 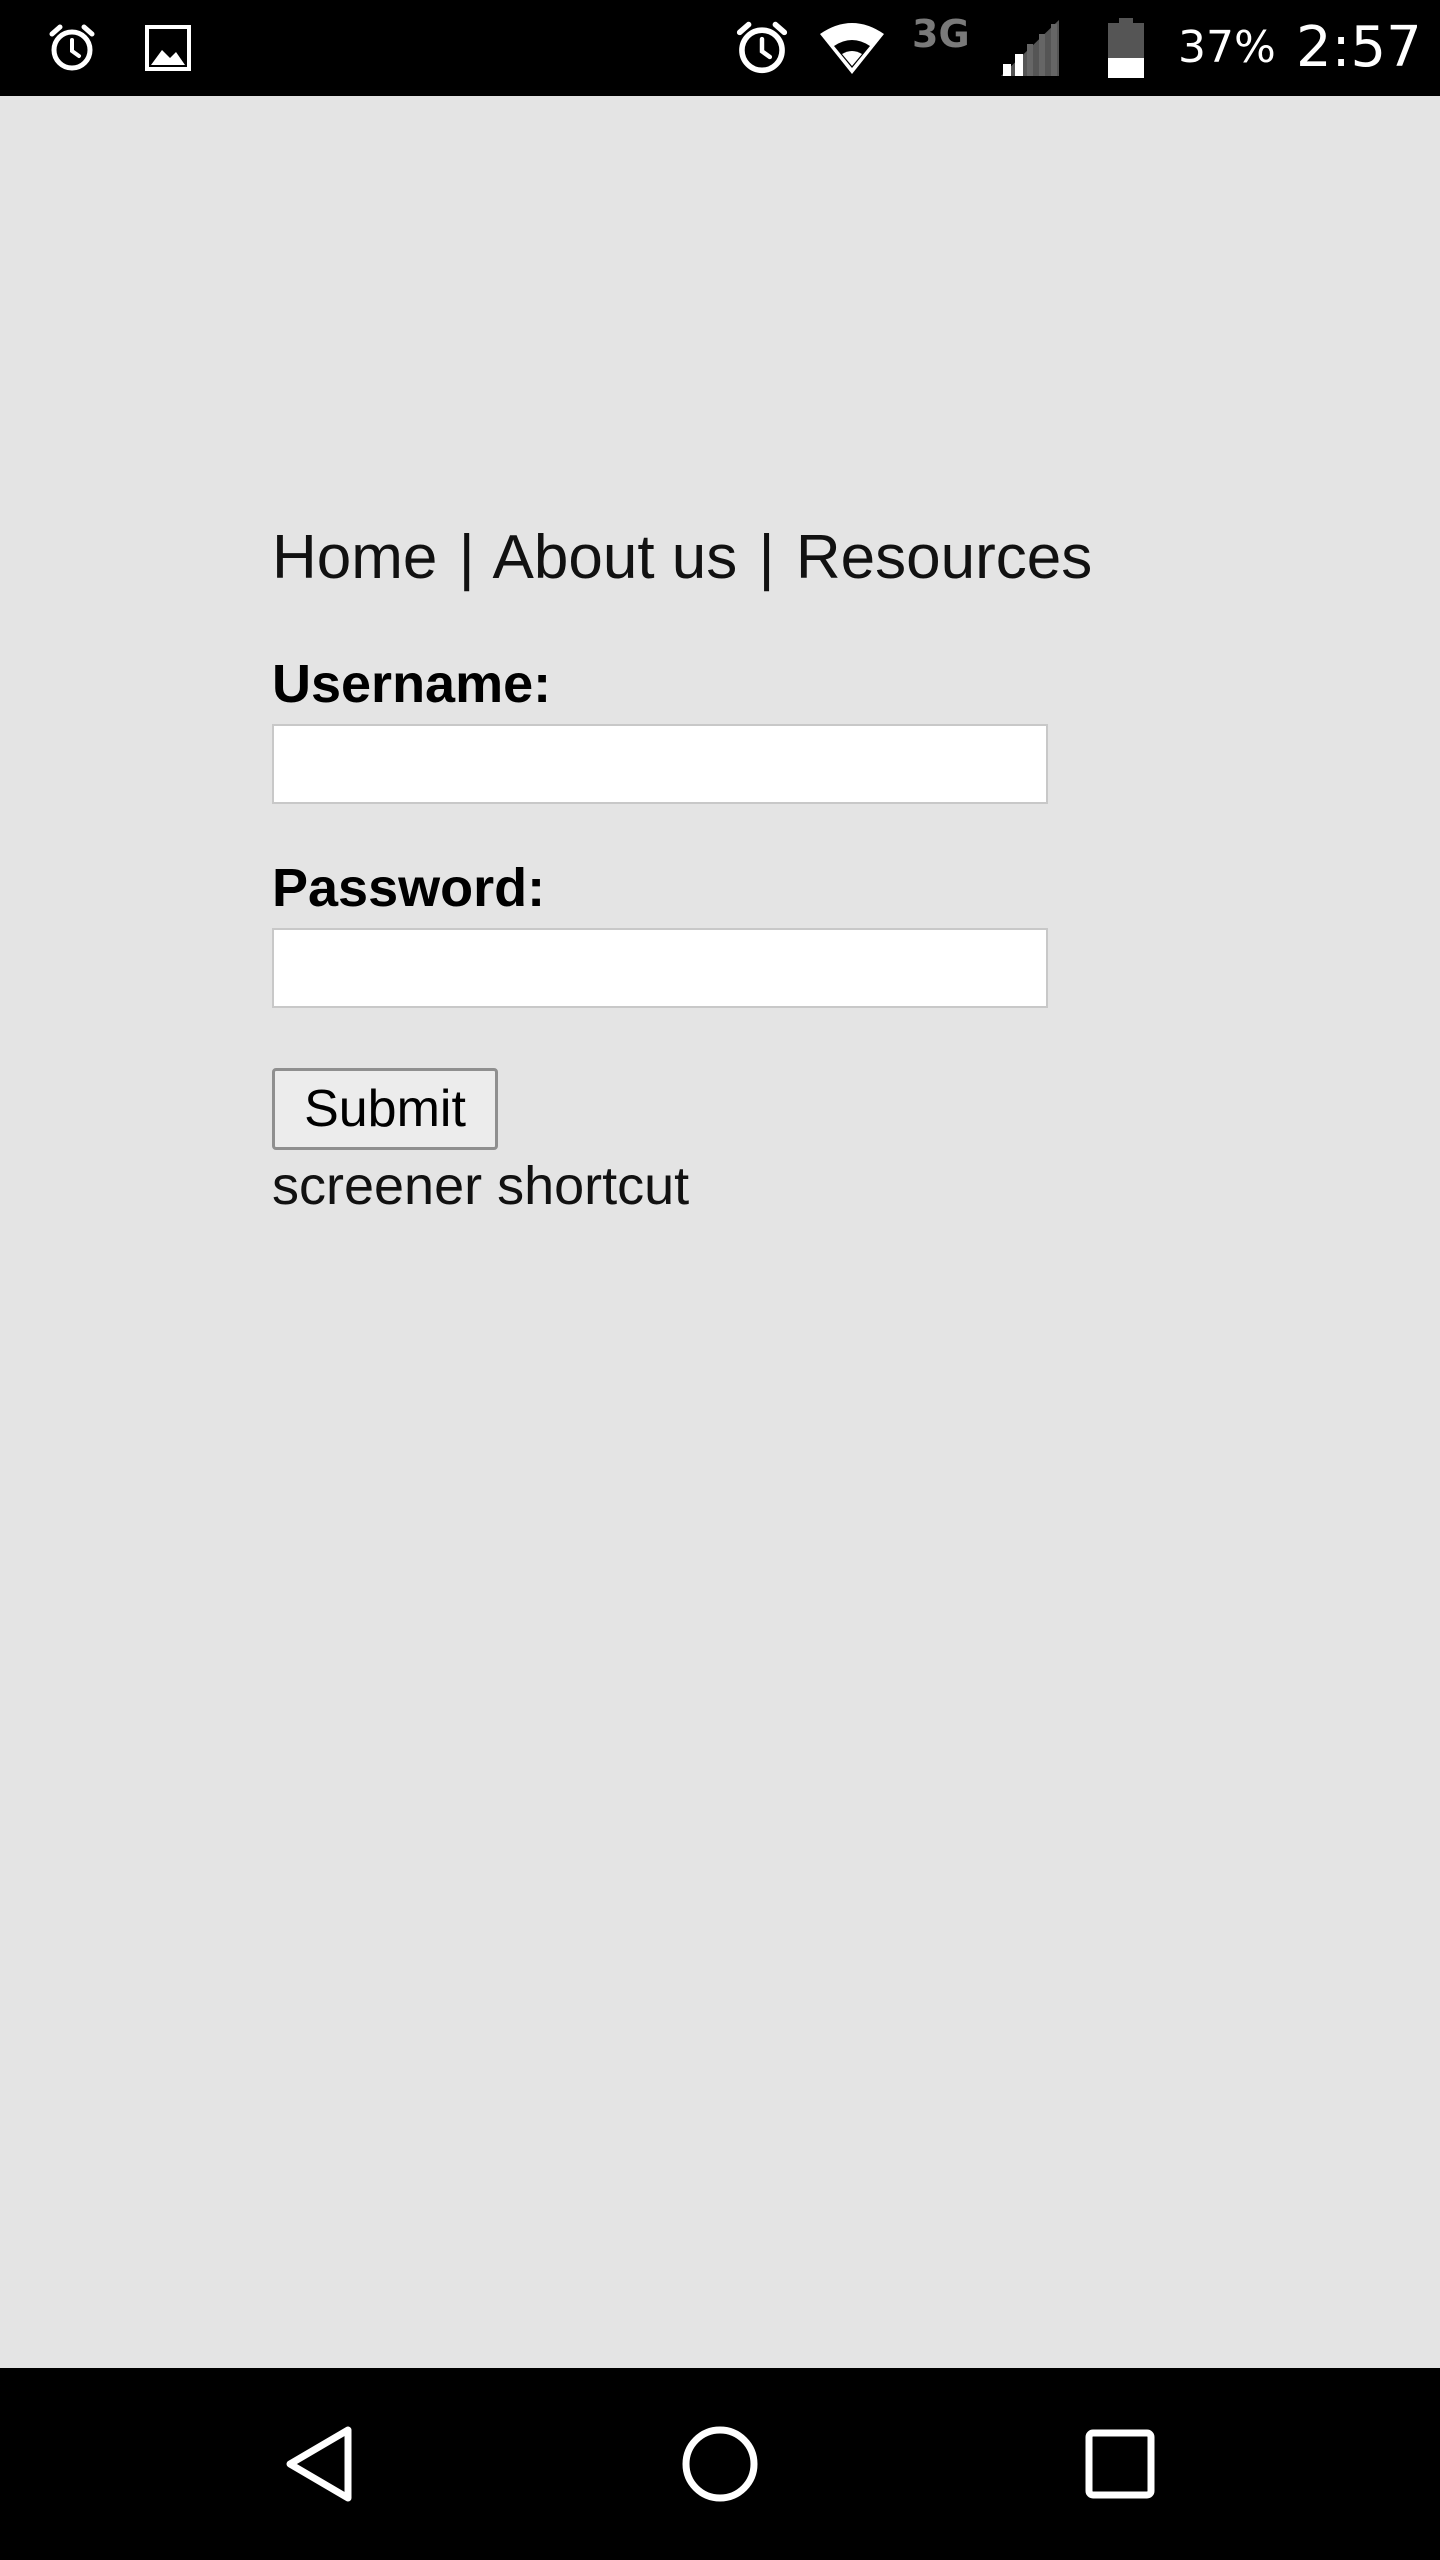 What do you see at coordinates (385, 1109) in the screenshot?
I see `submit-button: Submit` at bounding box center [385, 1109].